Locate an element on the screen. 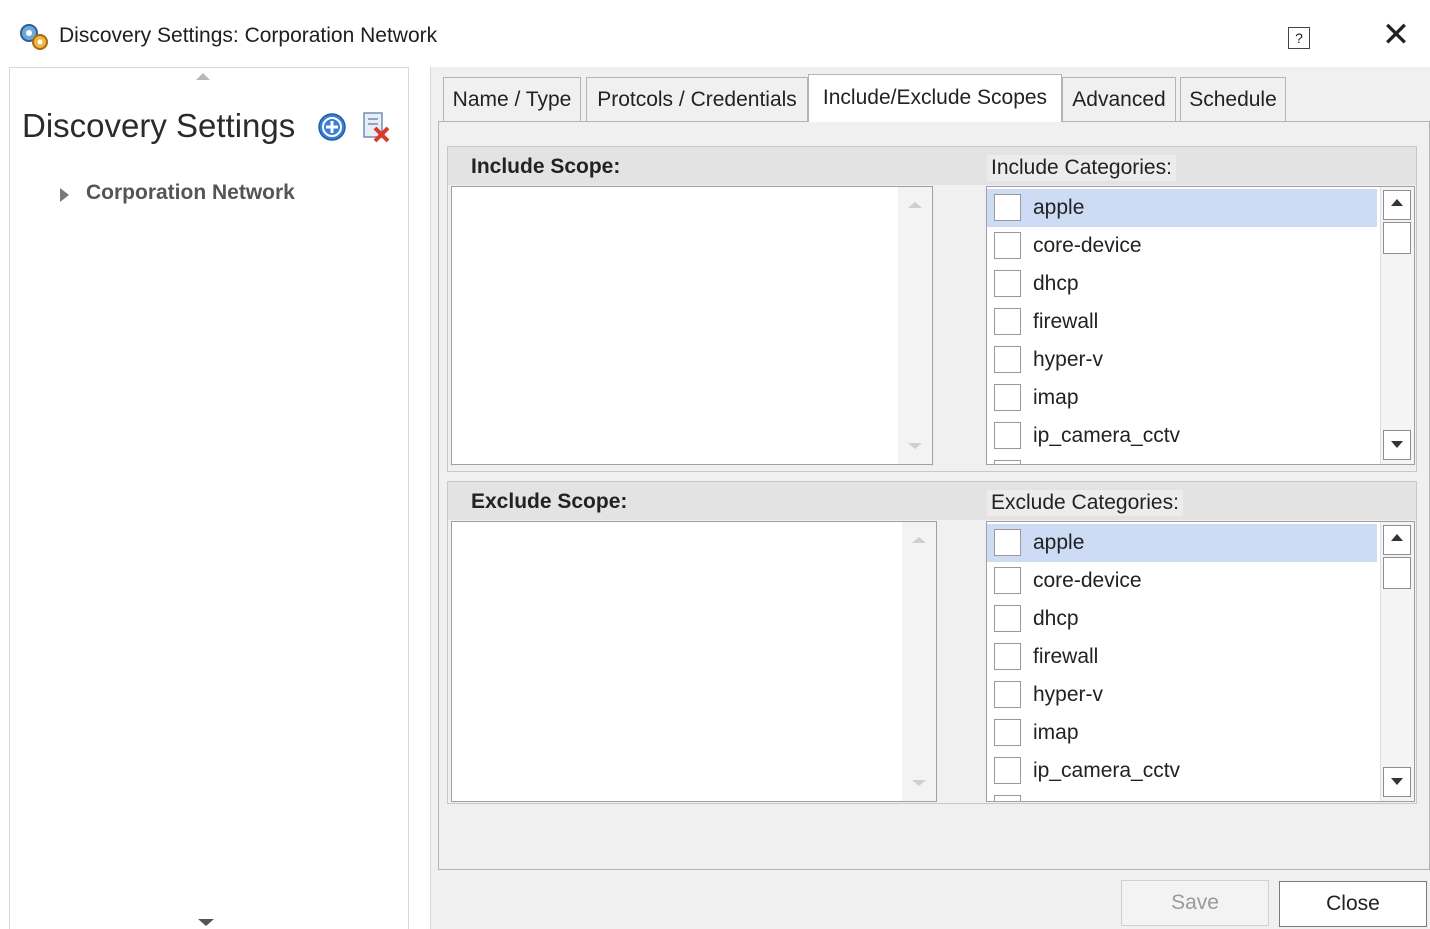  help-button: ? is located at coordinates (1299, 38).